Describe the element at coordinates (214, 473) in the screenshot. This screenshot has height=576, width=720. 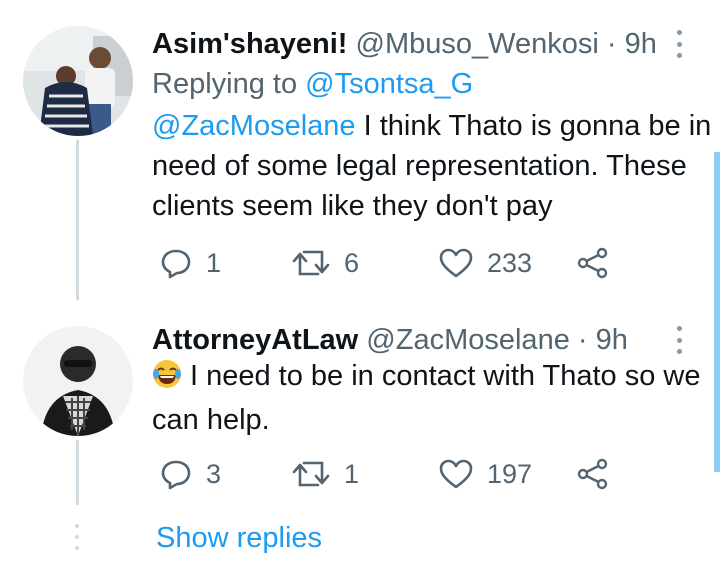
I see `reply-count: 3` at that location.